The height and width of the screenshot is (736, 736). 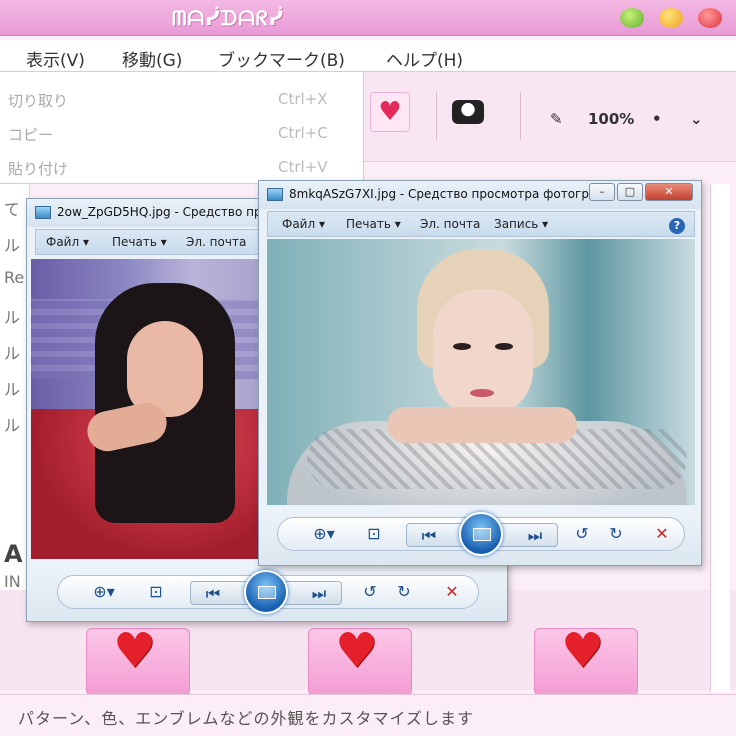 I want to click on scrollbar, so click(x=720, y=438).